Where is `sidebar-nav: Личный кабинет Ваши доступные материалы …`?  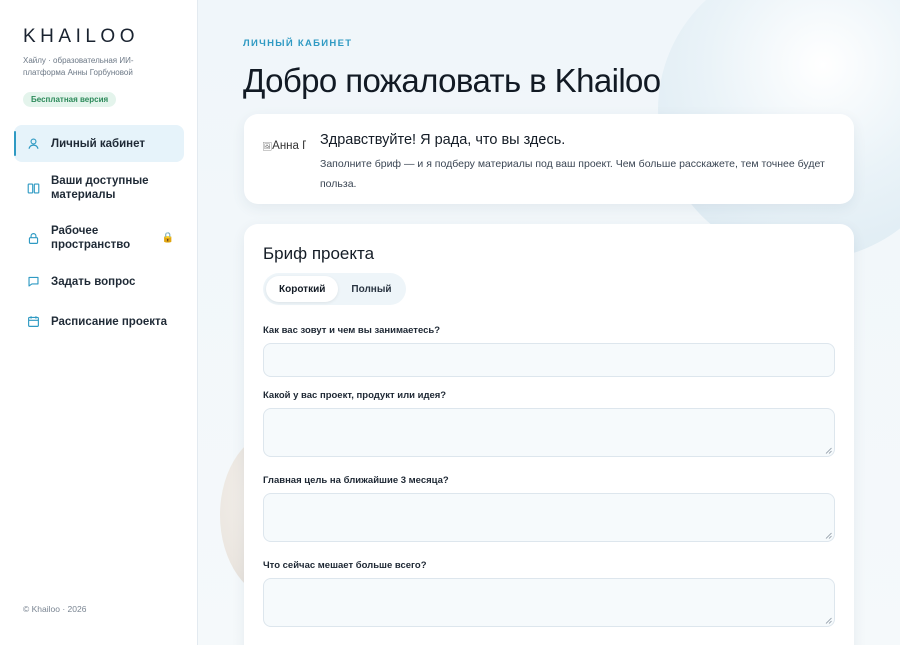 sidebar-nav: Личный кабинет Ваши доступные материалы … is located at coordinates (99, 232).